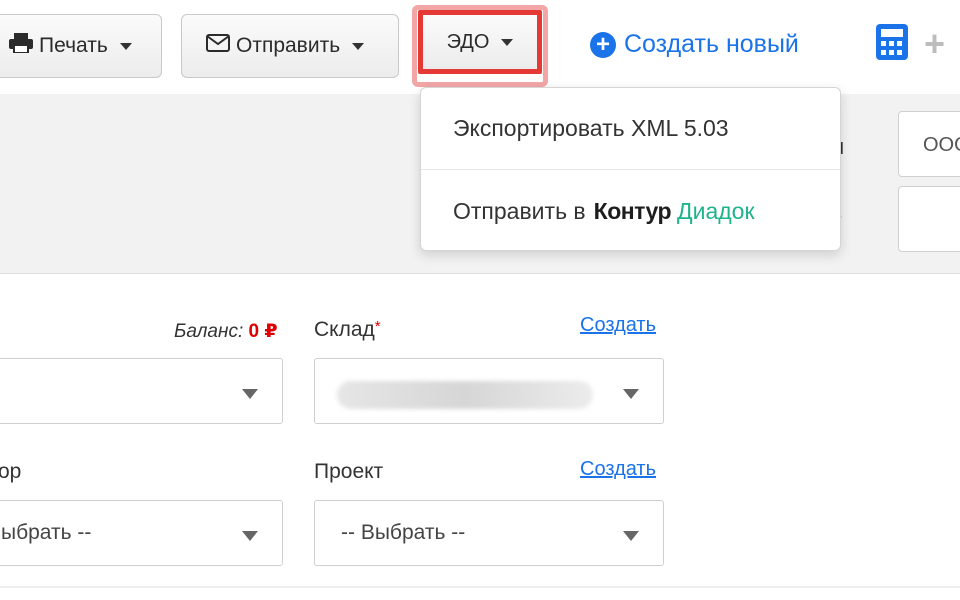 The width and height of the screenshot is (960, 600). I want to click on project-select: -- Выбрать --, so click(489, 533).